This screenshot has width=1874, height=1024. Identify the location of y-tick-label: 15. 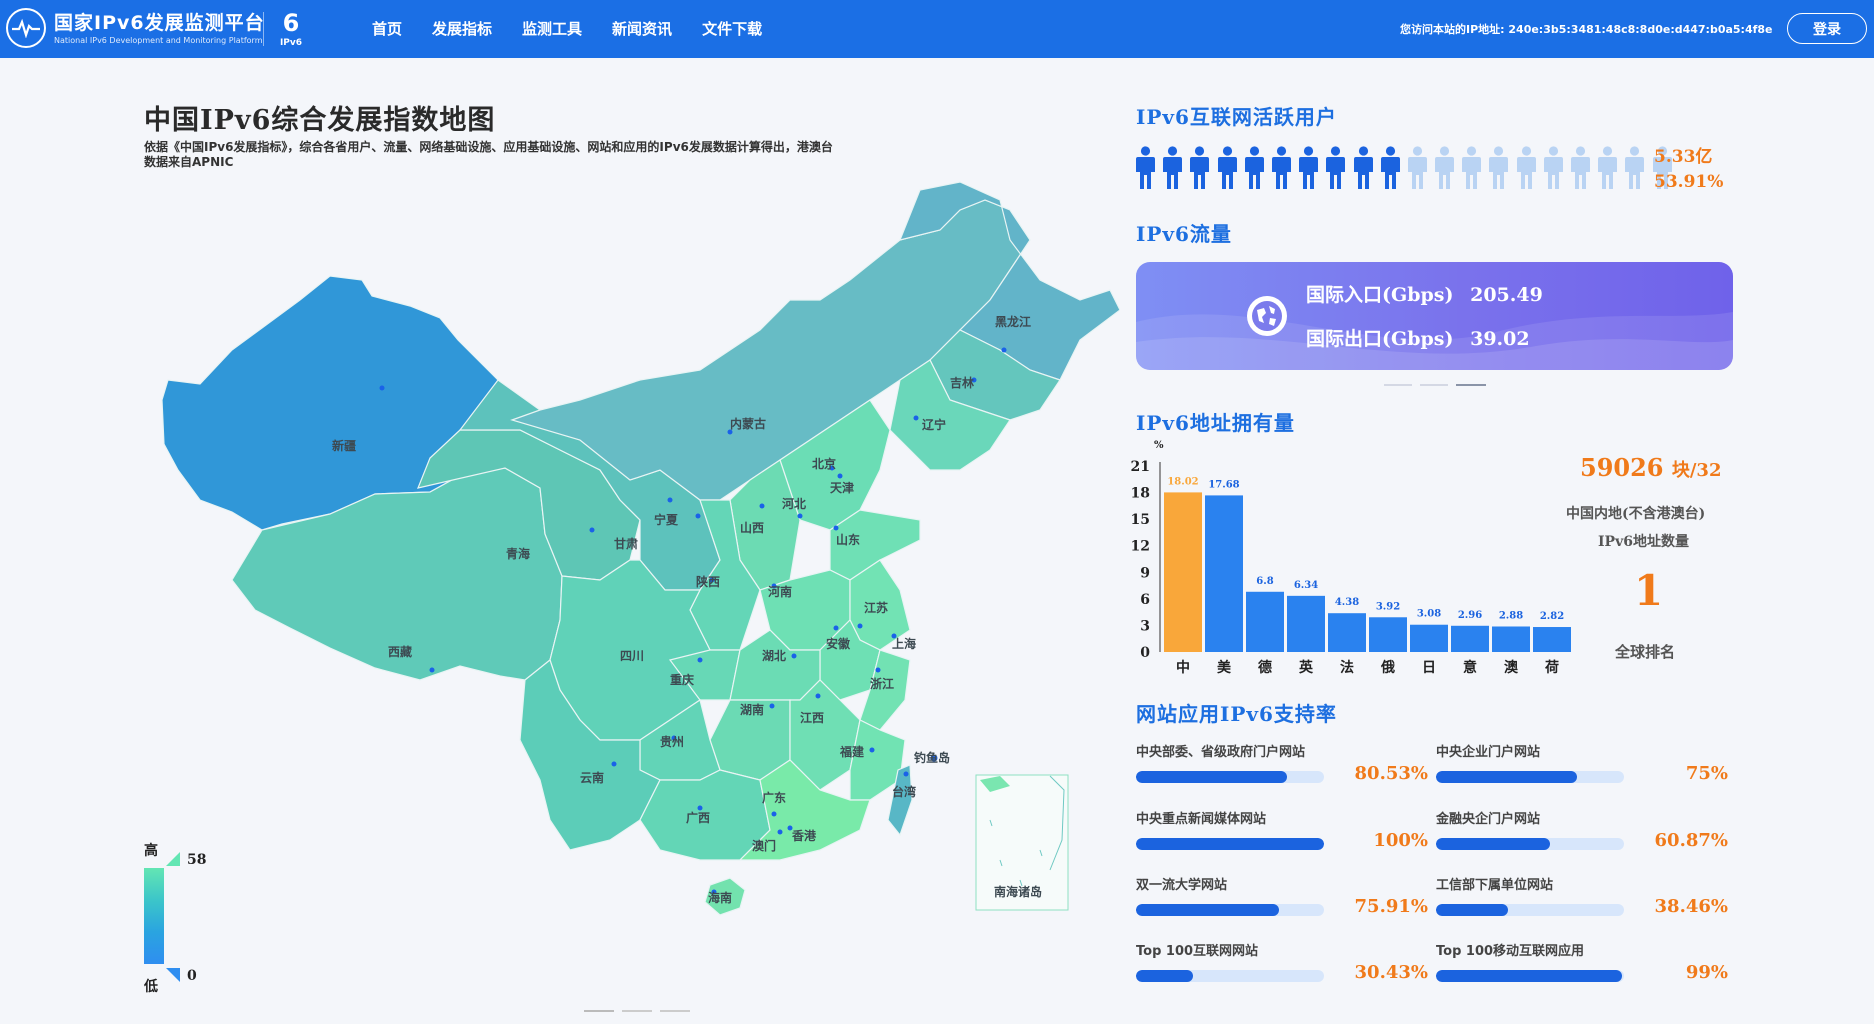
(1140, 520).